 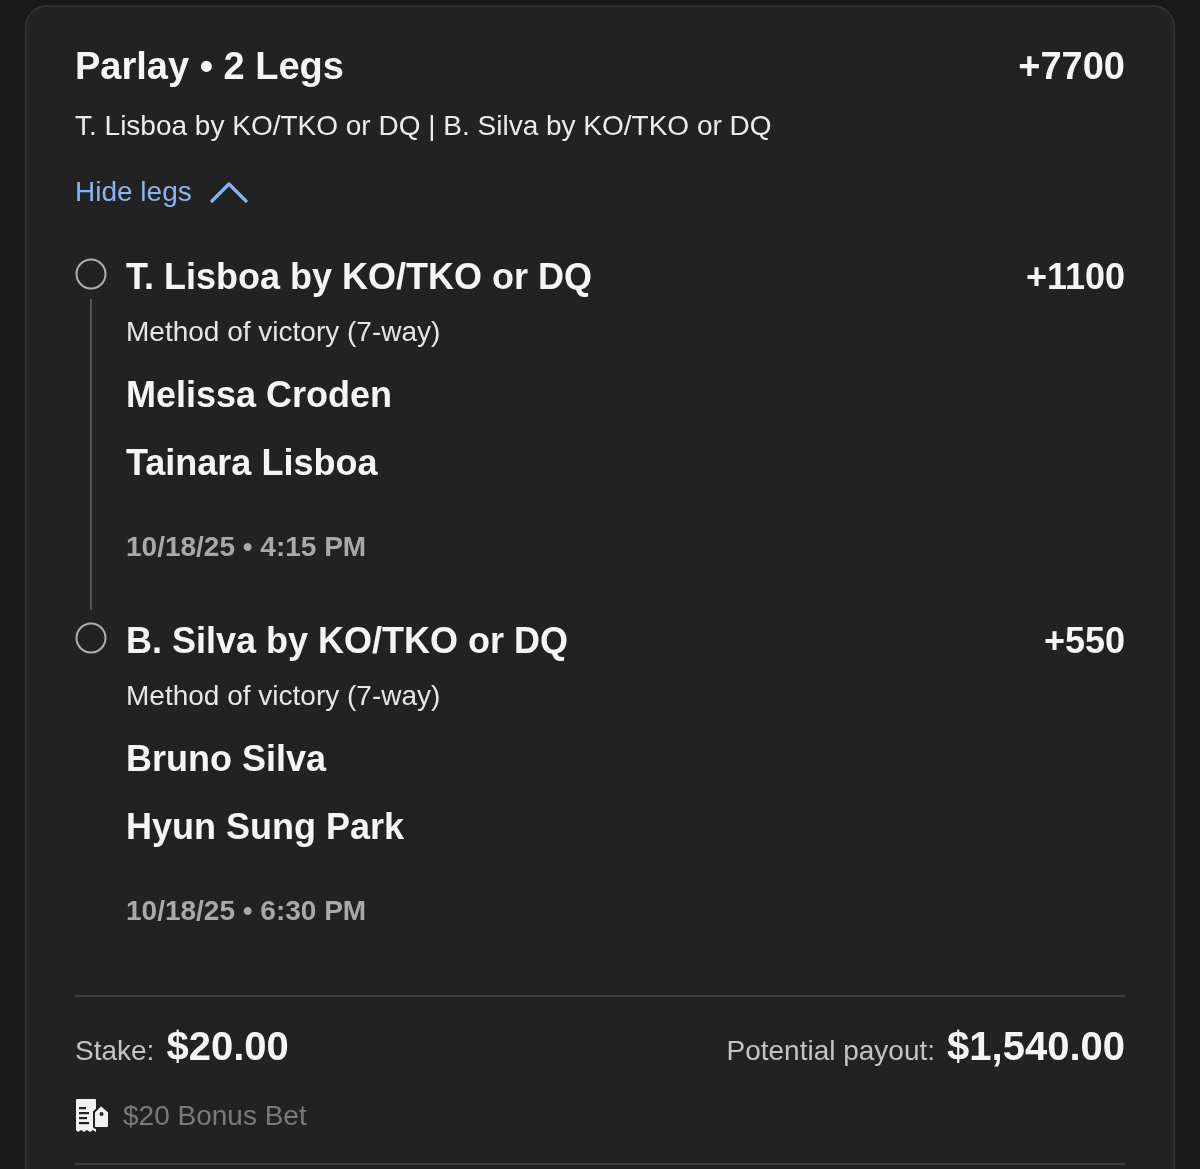 What do you see at coordinates (115, 1051) in the screenshot?
I see `stake-label: Stake:` at bounding box center [115, 1051].